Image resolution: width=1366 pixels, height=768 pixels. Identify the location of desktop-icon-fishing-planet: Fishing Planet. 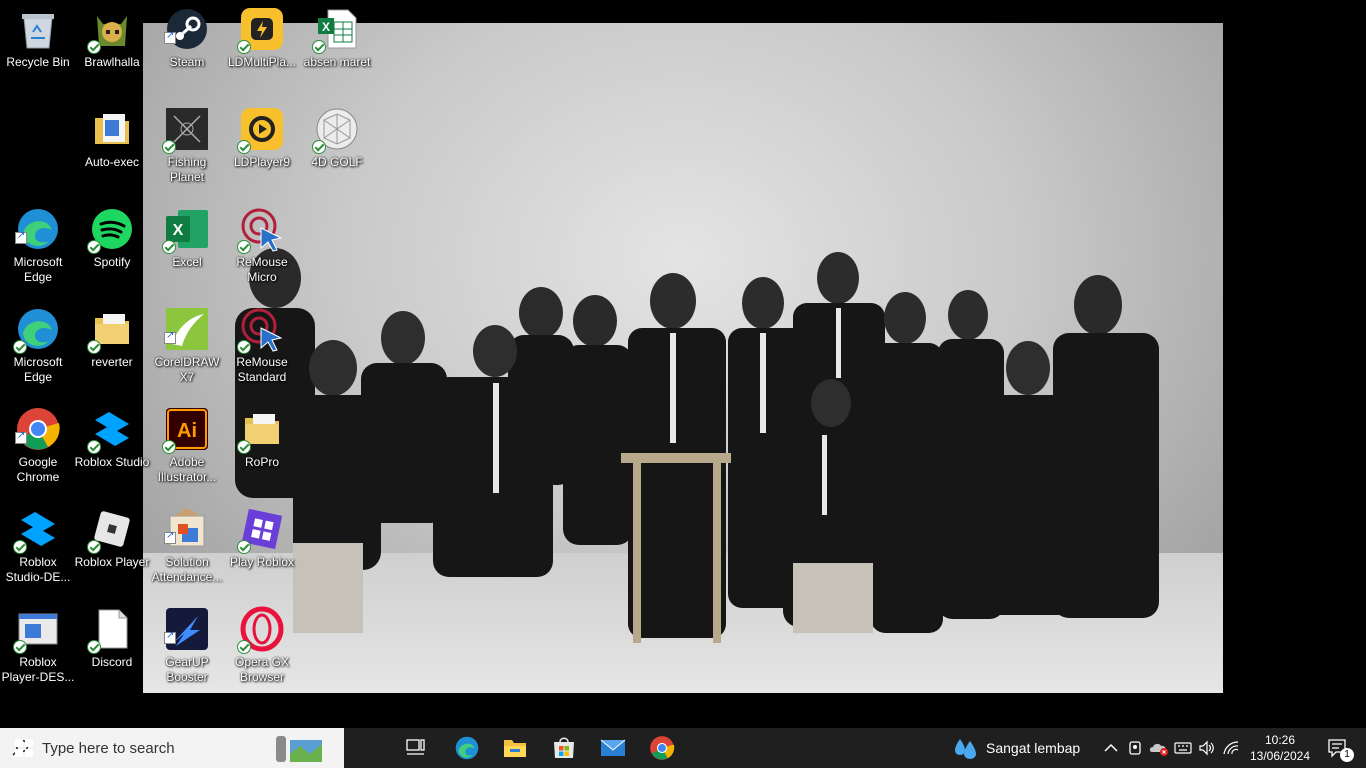
(187, 145).